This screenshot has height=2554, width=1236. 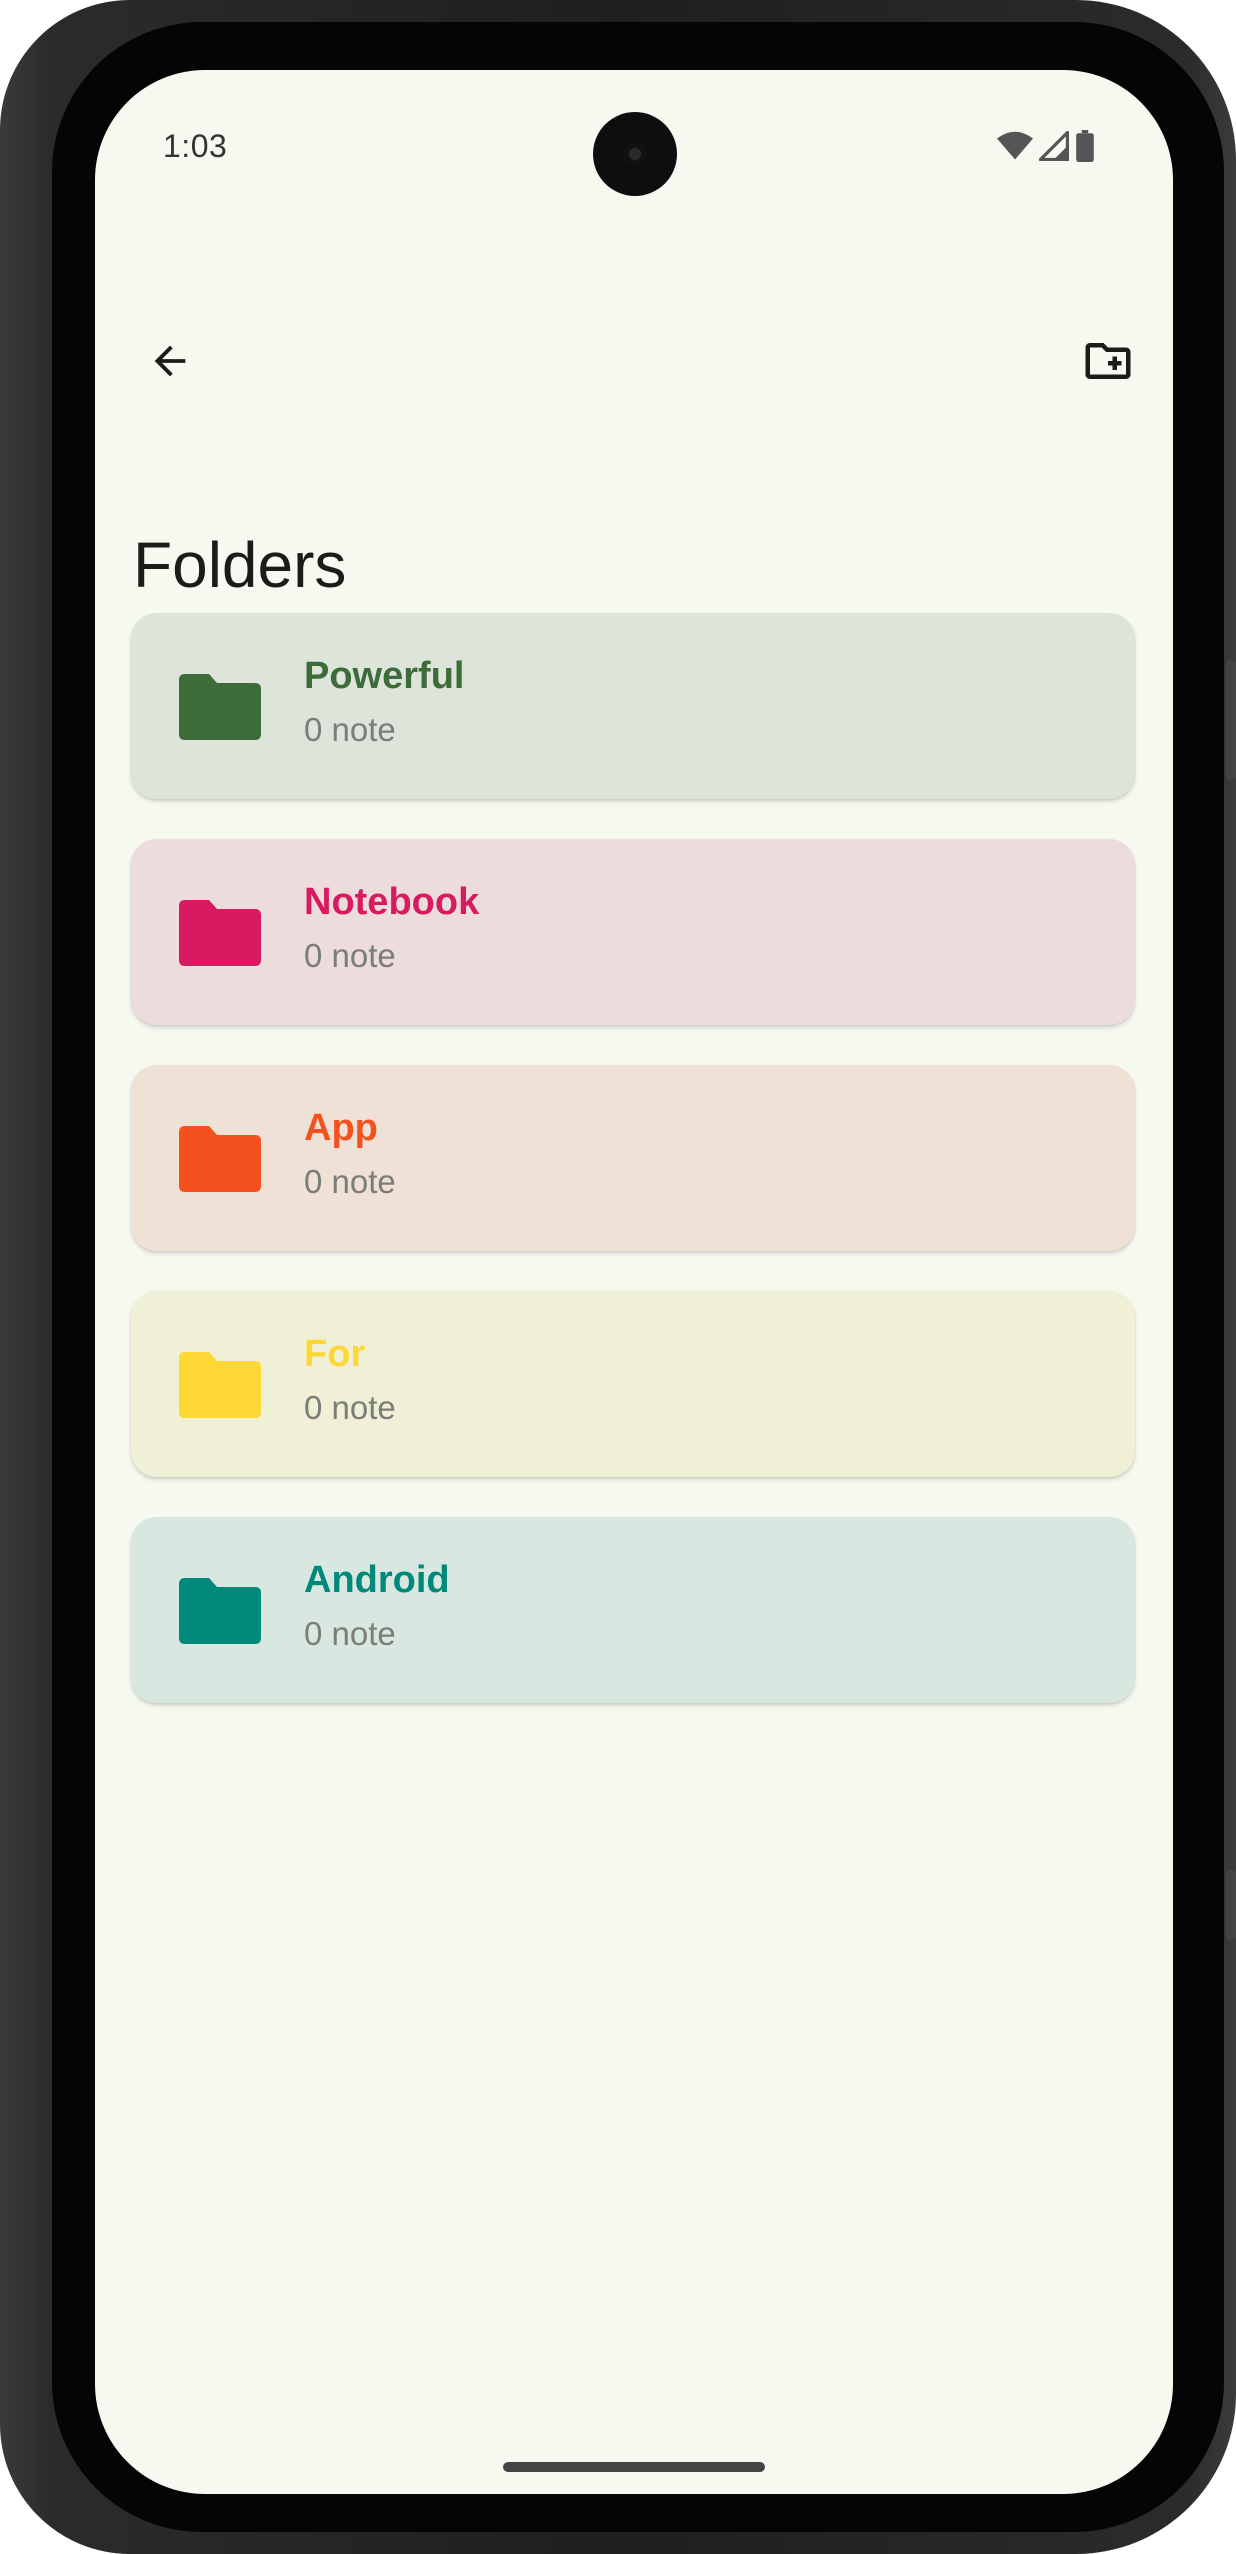 I want to click on folder-name: Android, so click(x=377, y=1580).